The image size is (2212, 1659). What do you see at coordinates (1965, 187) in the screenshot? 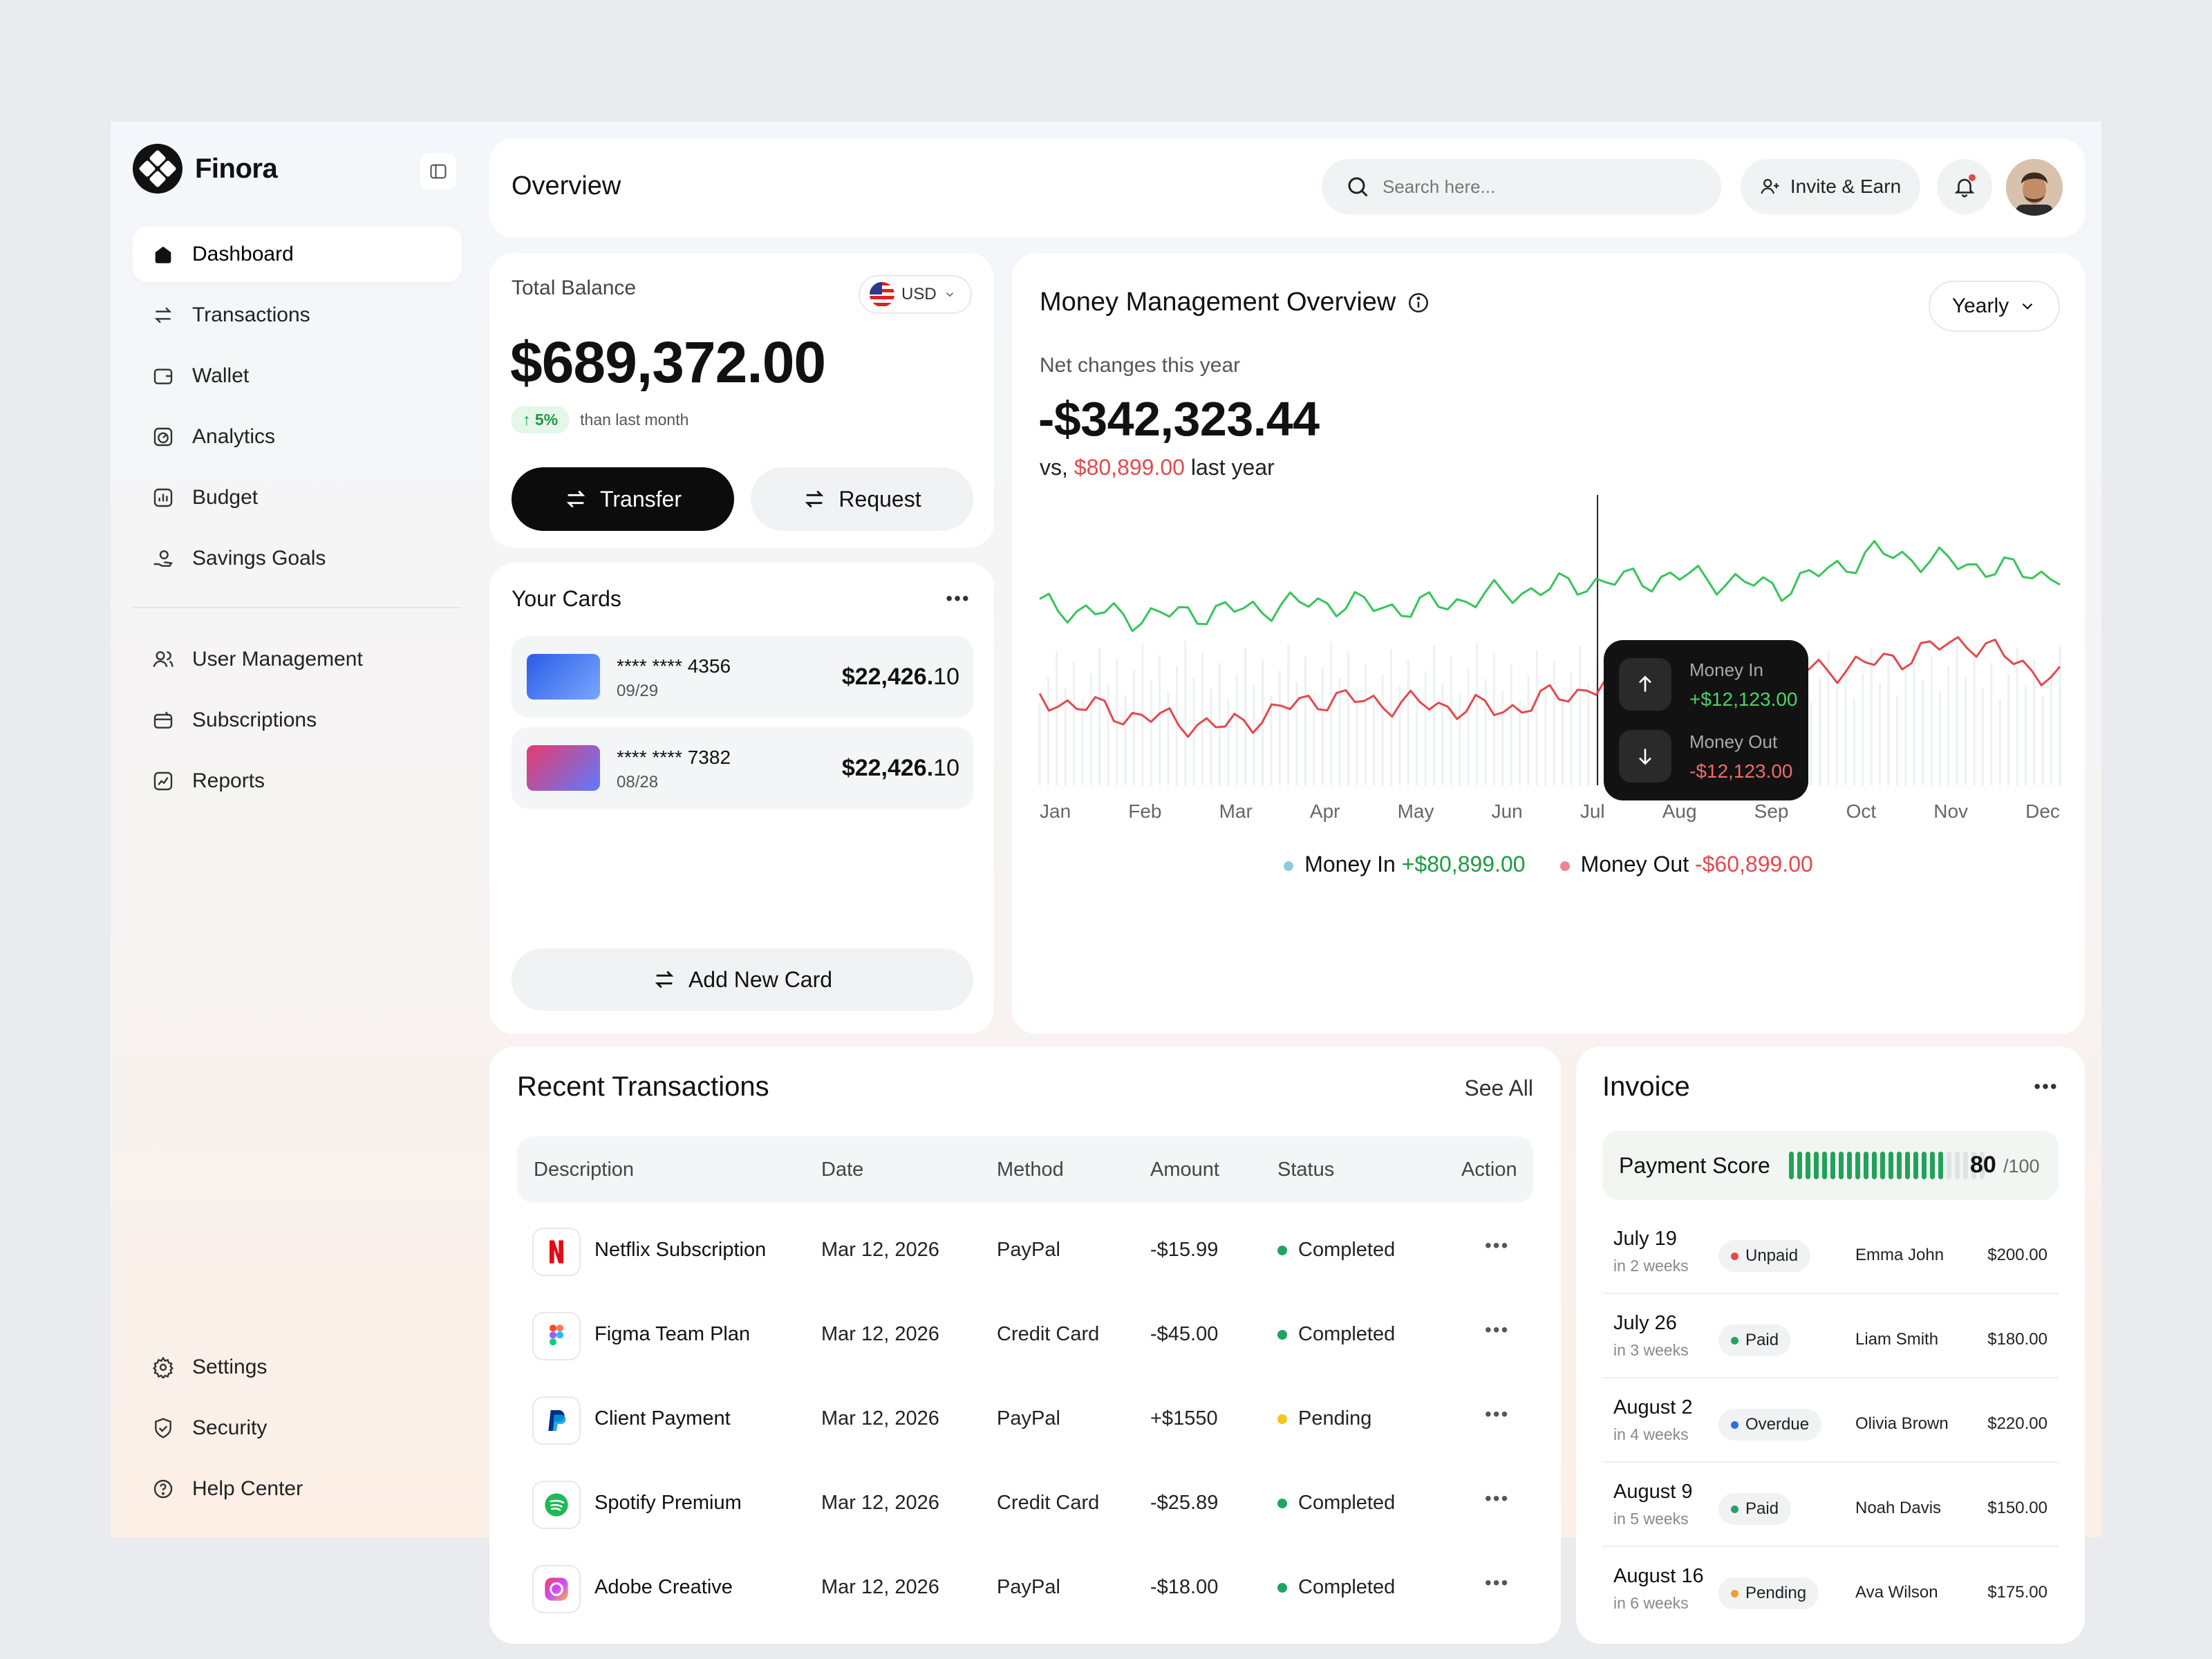
I see `notifications-button` at bounding box center [1965, 187].